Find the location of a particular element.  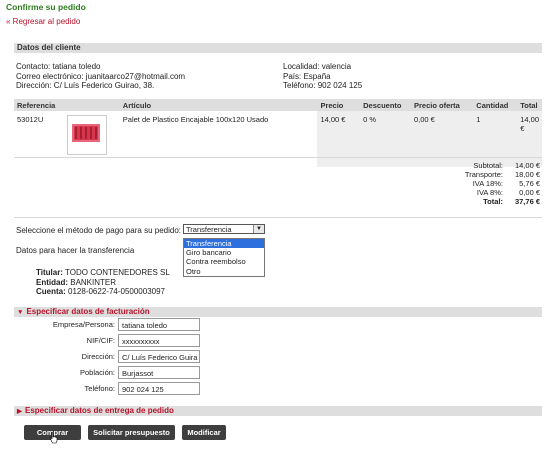

col-header-article: Artículo is located at coordinates (218, 105).